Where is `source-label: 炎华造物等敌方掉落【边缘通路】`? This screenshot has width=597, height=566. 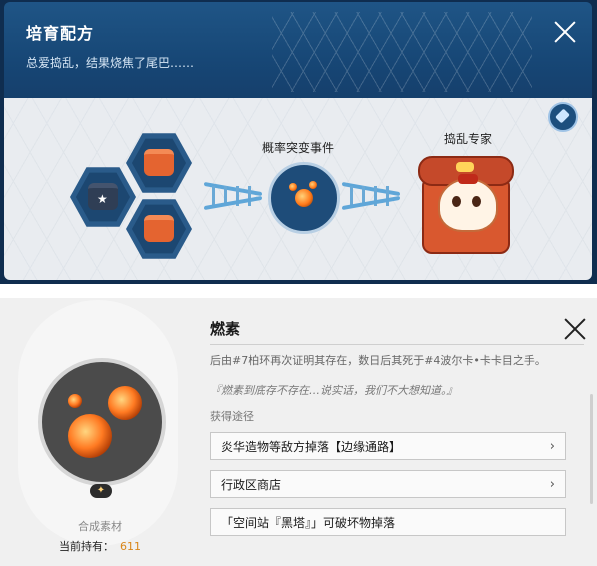 source-label: 炎华造物等敌方掉落【边缘通路】 is located at coordinates (311, 447).